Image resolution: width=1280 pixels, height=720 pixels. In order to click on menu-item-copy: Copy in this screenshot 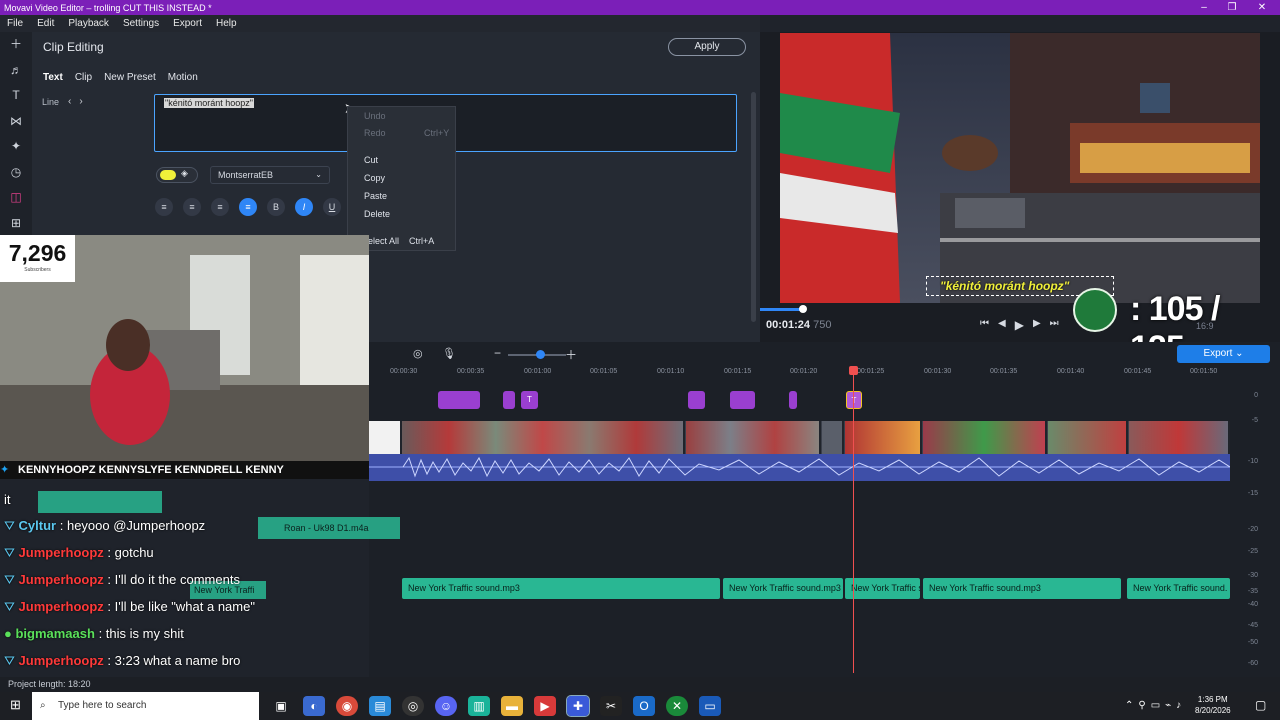, I will do `click(374, 178)`.